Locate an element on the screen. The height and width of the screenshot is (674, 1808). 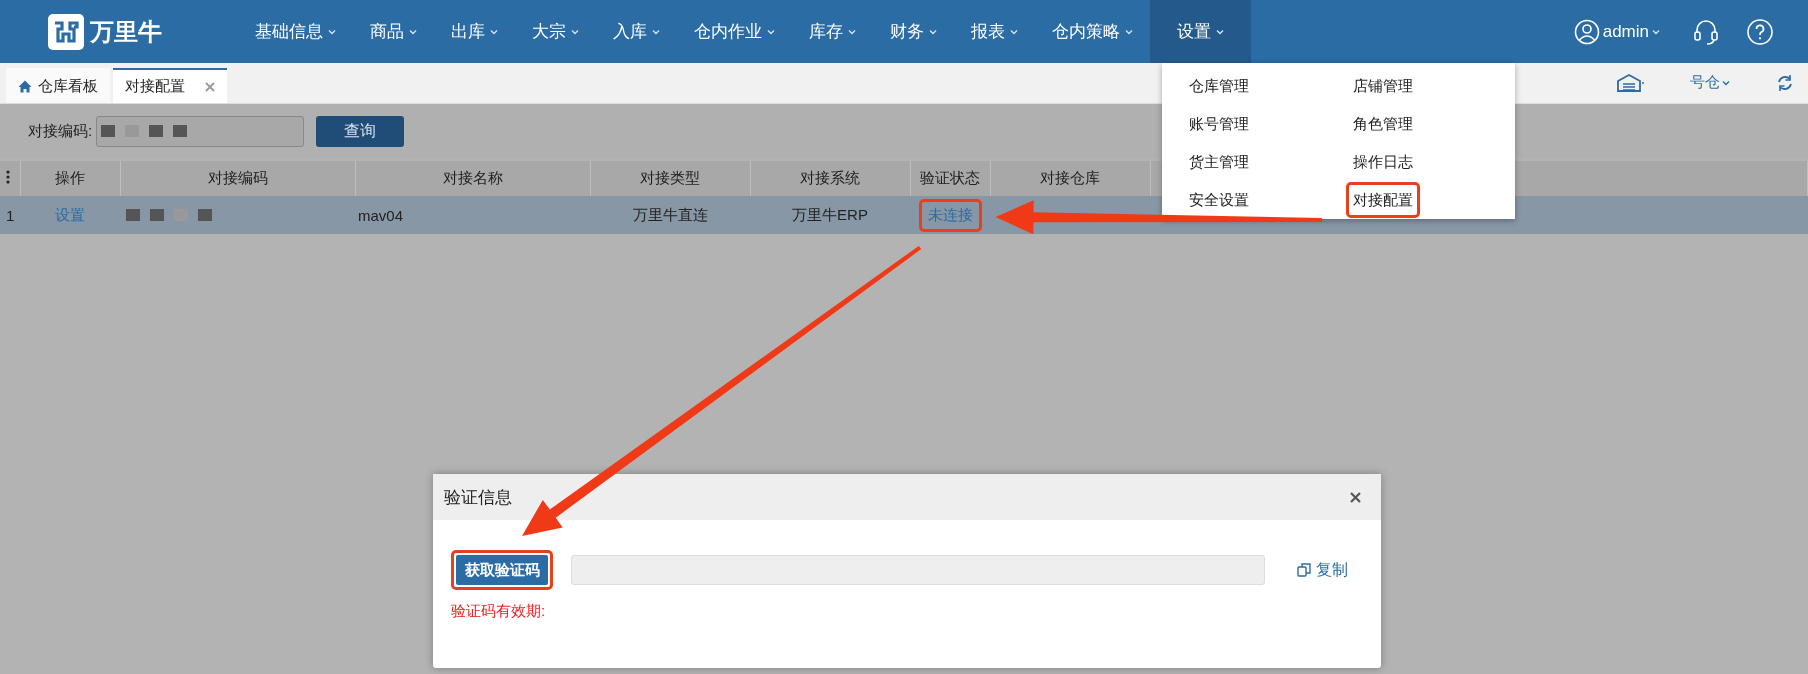
menu-item: 账号管理 is located at coordinates (1219, 124).